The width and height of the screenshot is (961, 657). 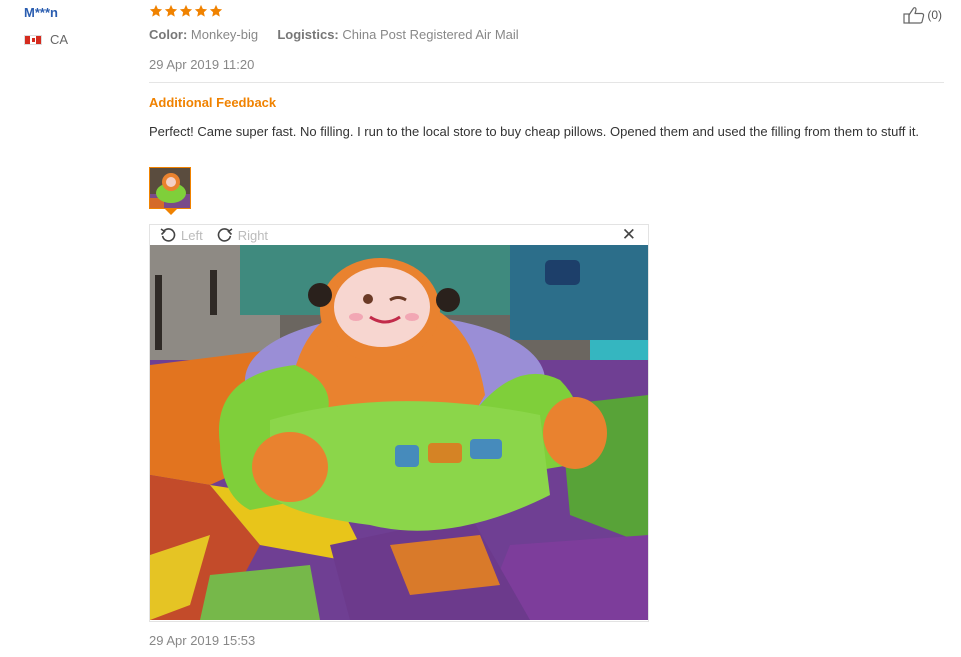 What do you see at coordinates (202, 640) in the screenshot?
I see `additional-feedback-date: 29 Apr 2019 15:53` at bounding box center [202, 640].